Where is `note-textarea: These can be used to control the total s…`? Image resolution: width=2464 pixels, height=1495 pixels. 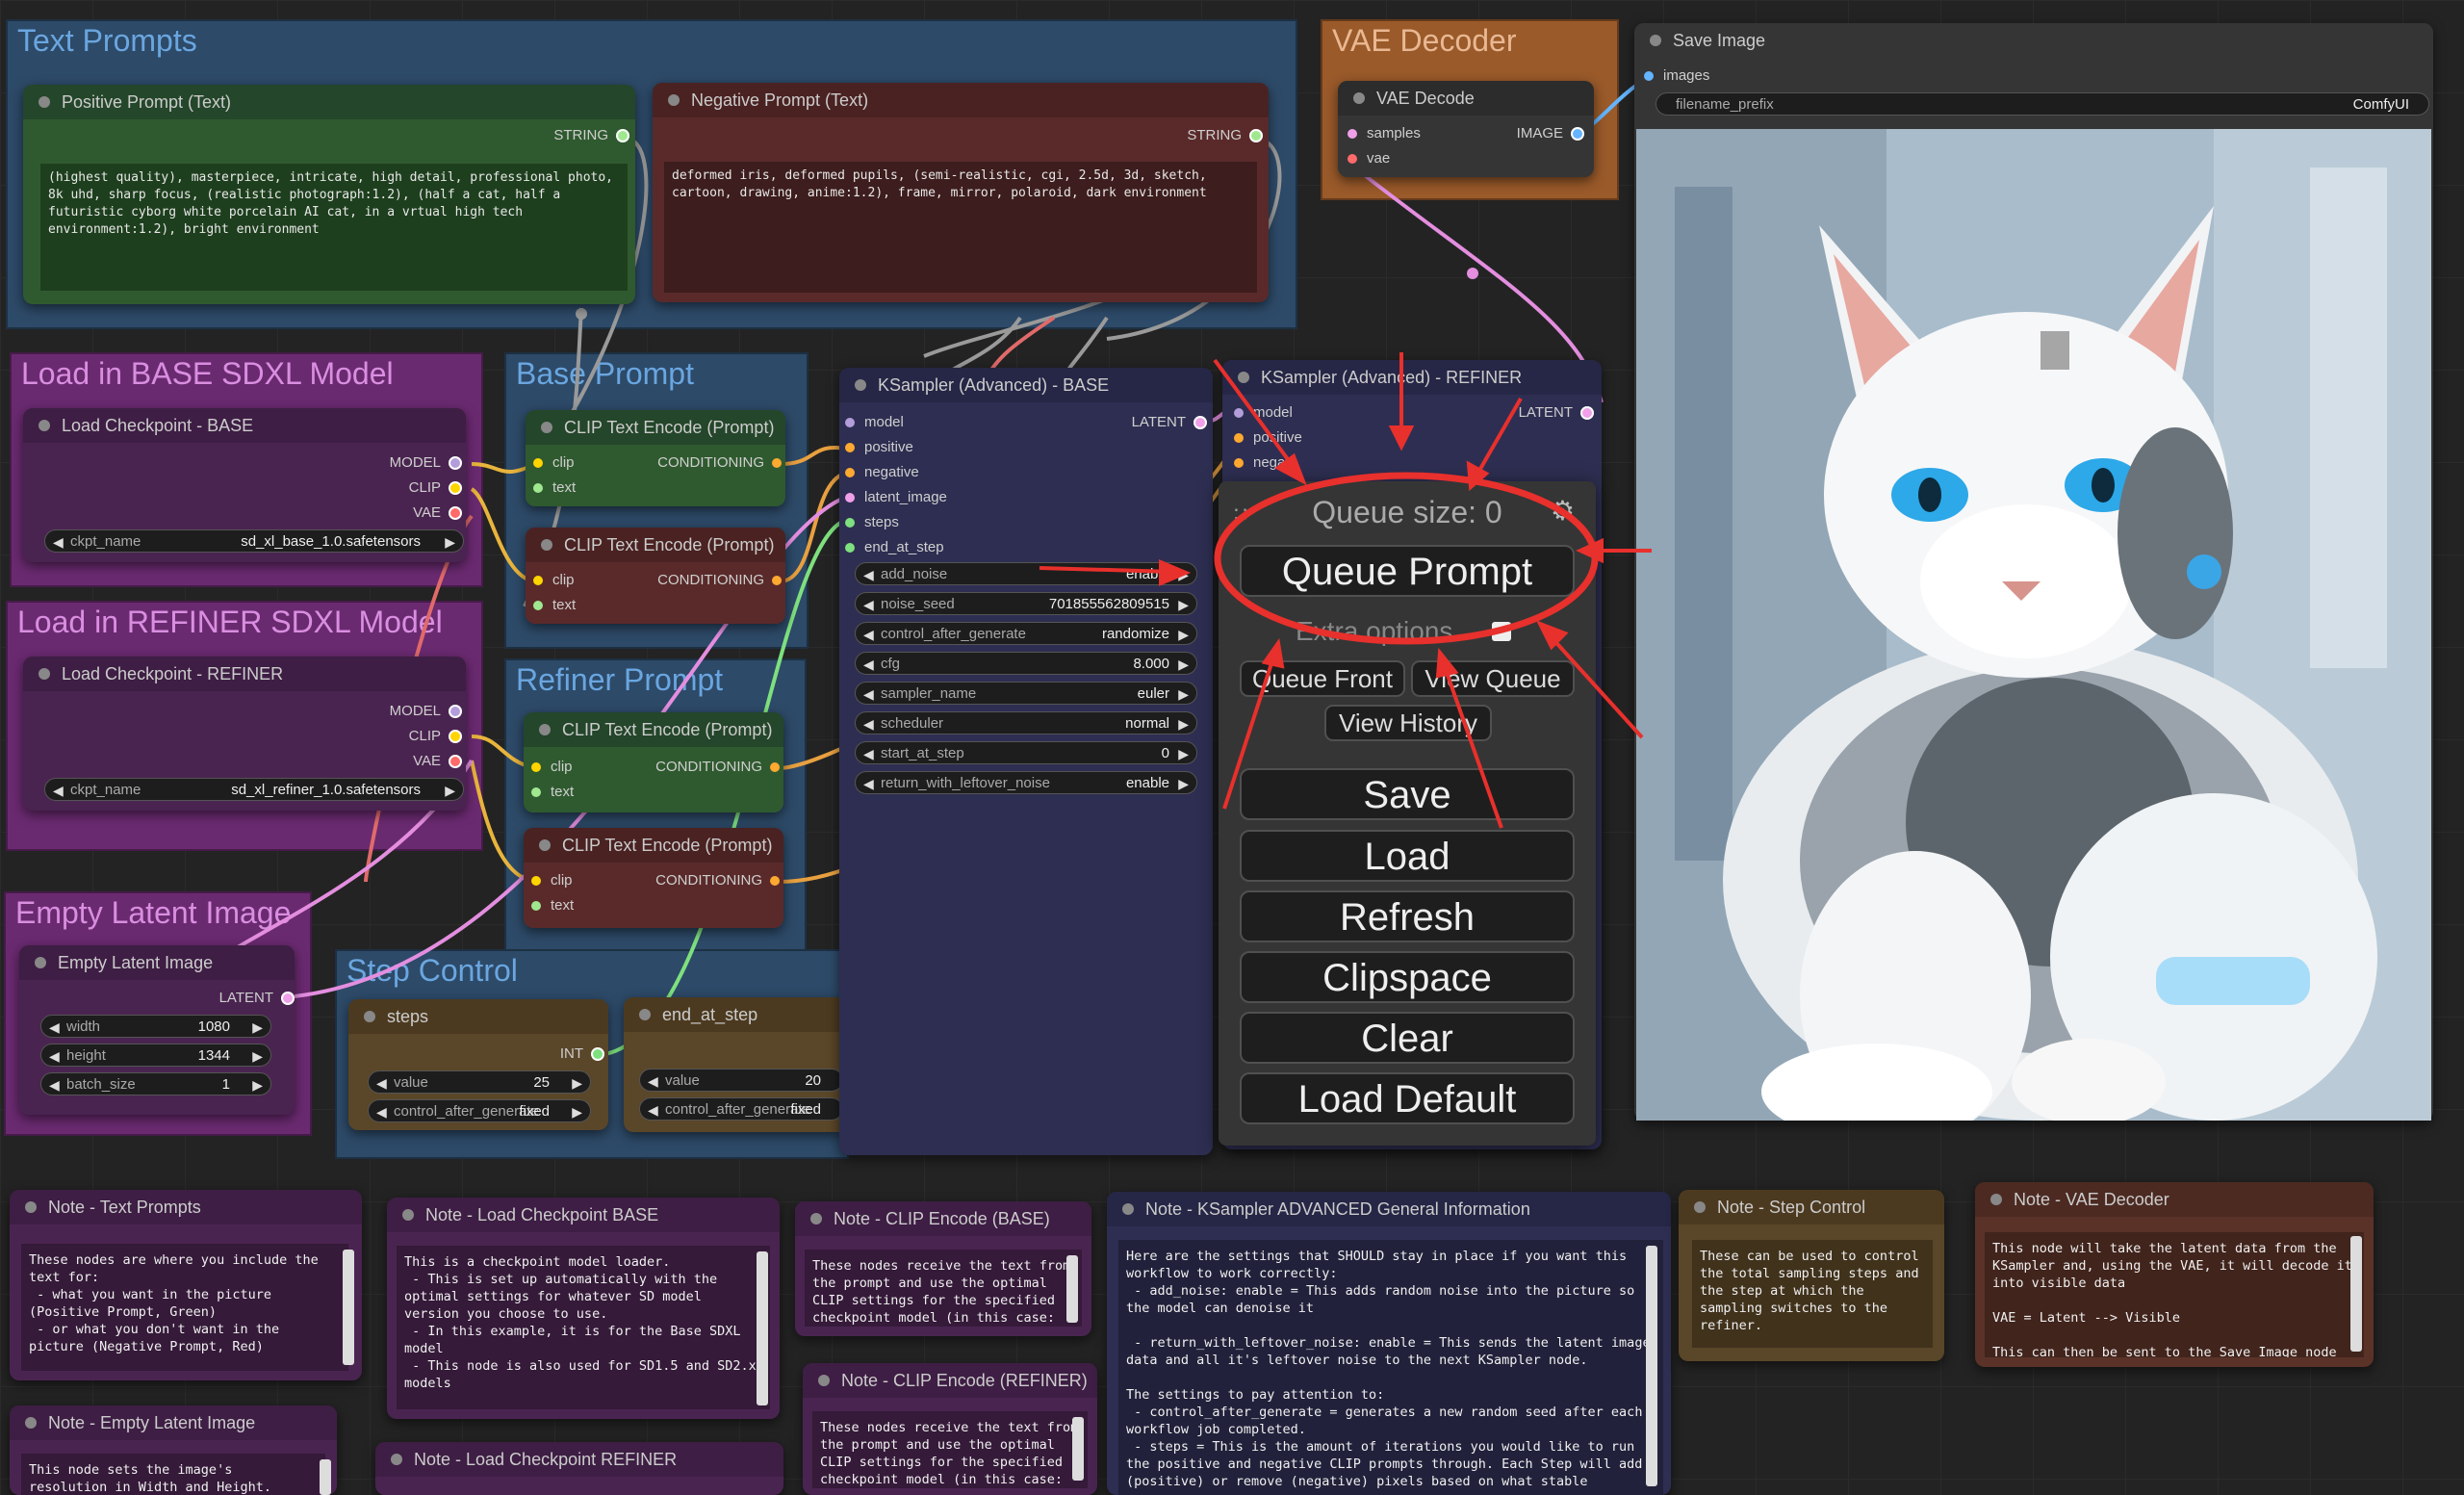 note-textarea: These can be used to control the total s… is located at coordinates (1812, 1294).